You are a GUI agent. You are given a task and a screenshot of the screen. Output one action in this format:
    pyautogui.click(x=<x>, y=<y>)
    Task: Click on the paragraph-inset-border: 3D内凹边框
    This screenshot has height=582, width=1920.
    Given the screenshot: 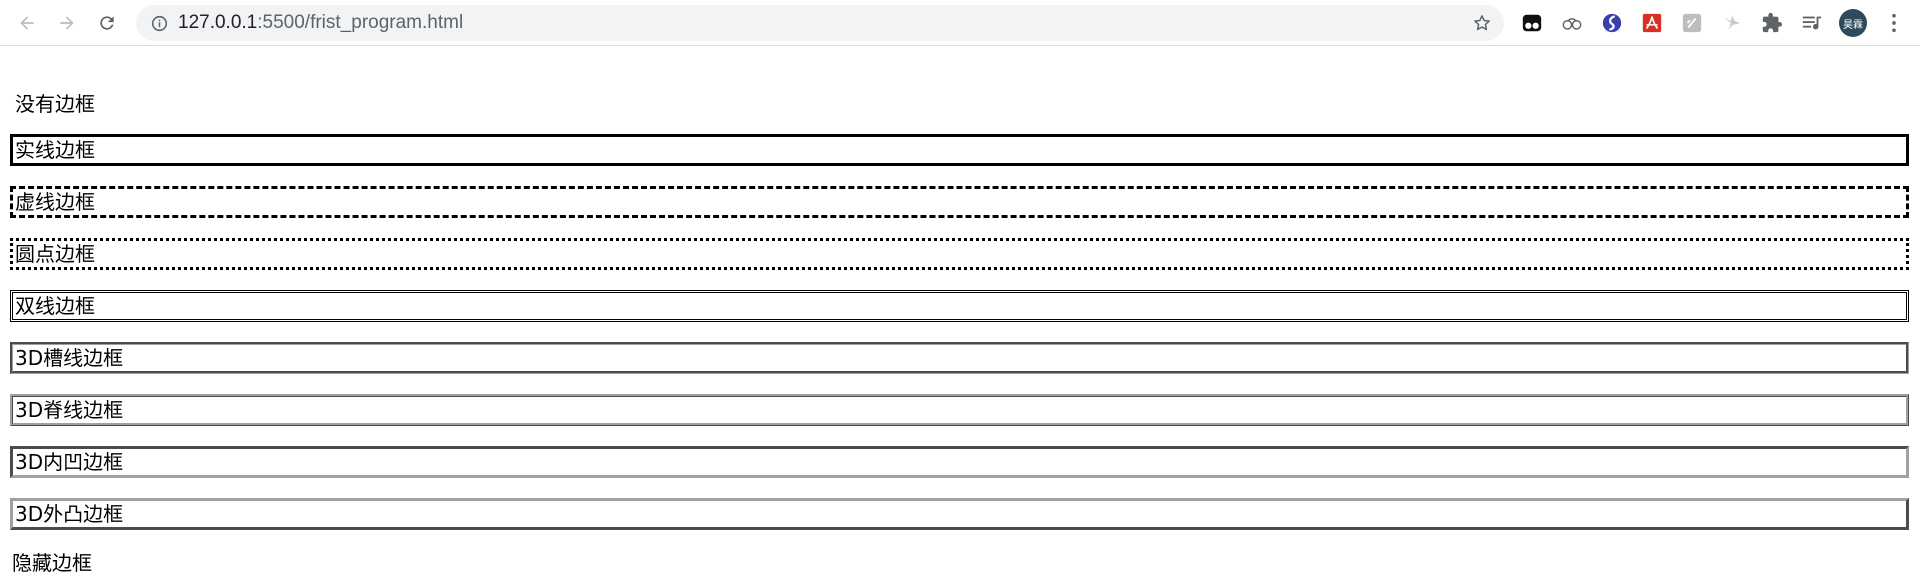 What is the action you would take?
    pyautogui.click(x=959, y=462)
    